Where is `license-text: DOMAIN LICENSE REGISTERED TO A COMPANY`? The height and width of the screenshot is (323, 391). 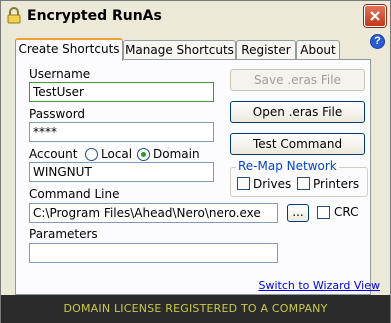 license-text: DOMAIN LICENSE REGISTERED TO A COMPANY is located at coordinates (195, 308).